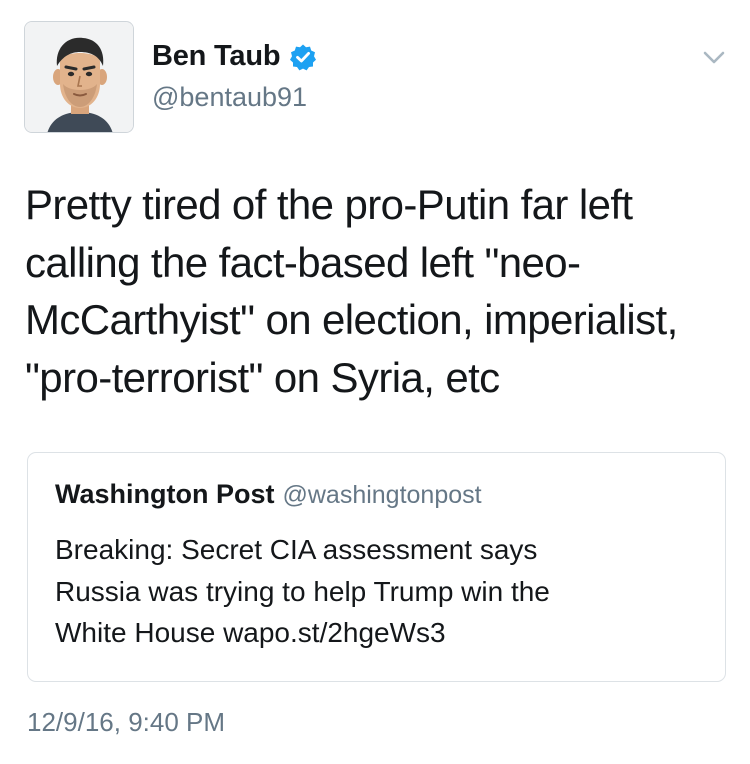  Describe the element at coordinates (382, 495) in the screenshot. I see `quoted-author-handle: @washingtonpost` at that location.